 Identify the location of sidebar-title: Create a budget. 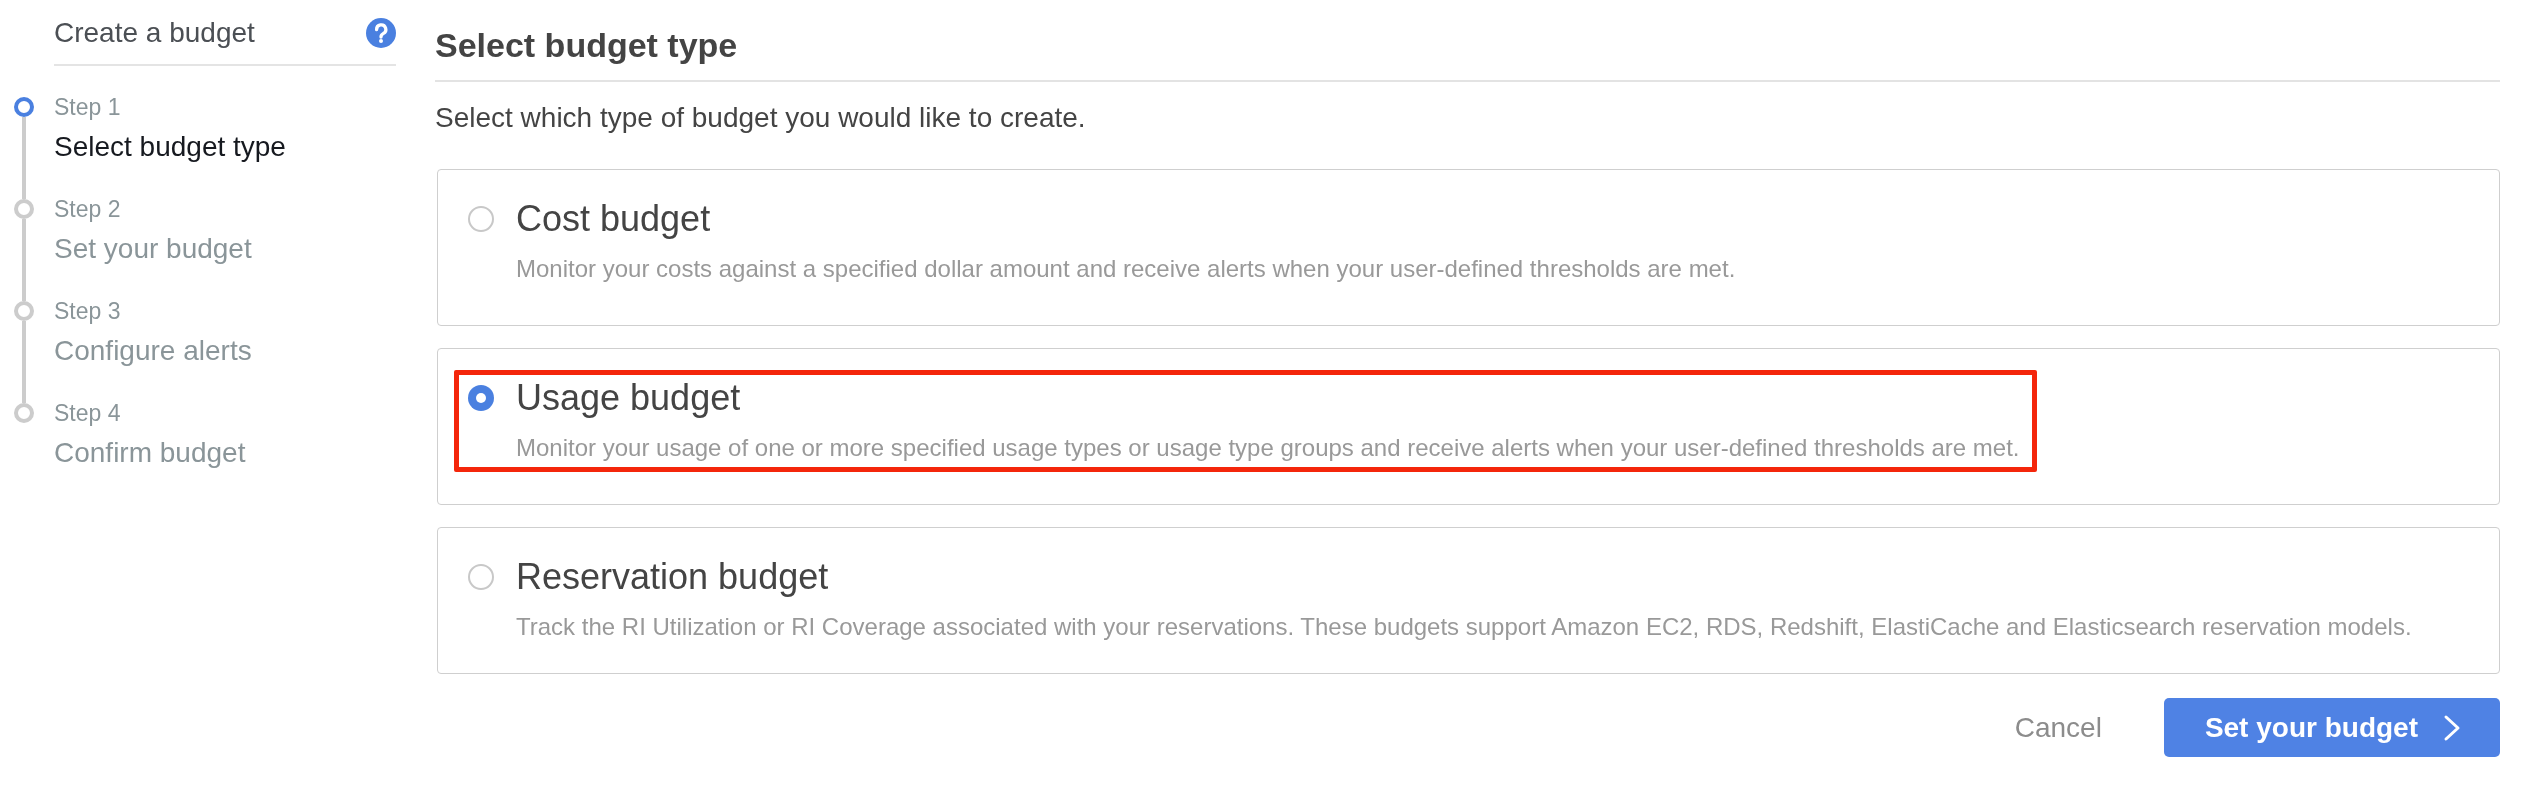
(154, 33).